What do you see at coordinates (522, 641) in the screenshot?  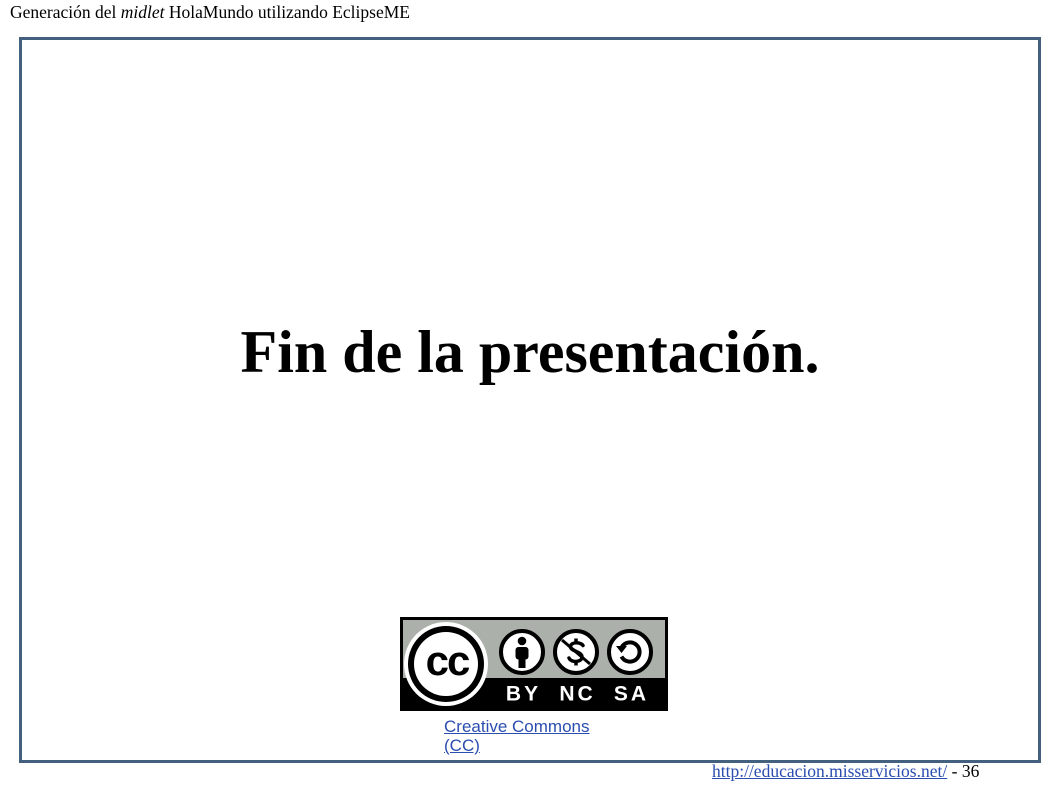 I see `by-icon-head` at bounding box center [522, 641].